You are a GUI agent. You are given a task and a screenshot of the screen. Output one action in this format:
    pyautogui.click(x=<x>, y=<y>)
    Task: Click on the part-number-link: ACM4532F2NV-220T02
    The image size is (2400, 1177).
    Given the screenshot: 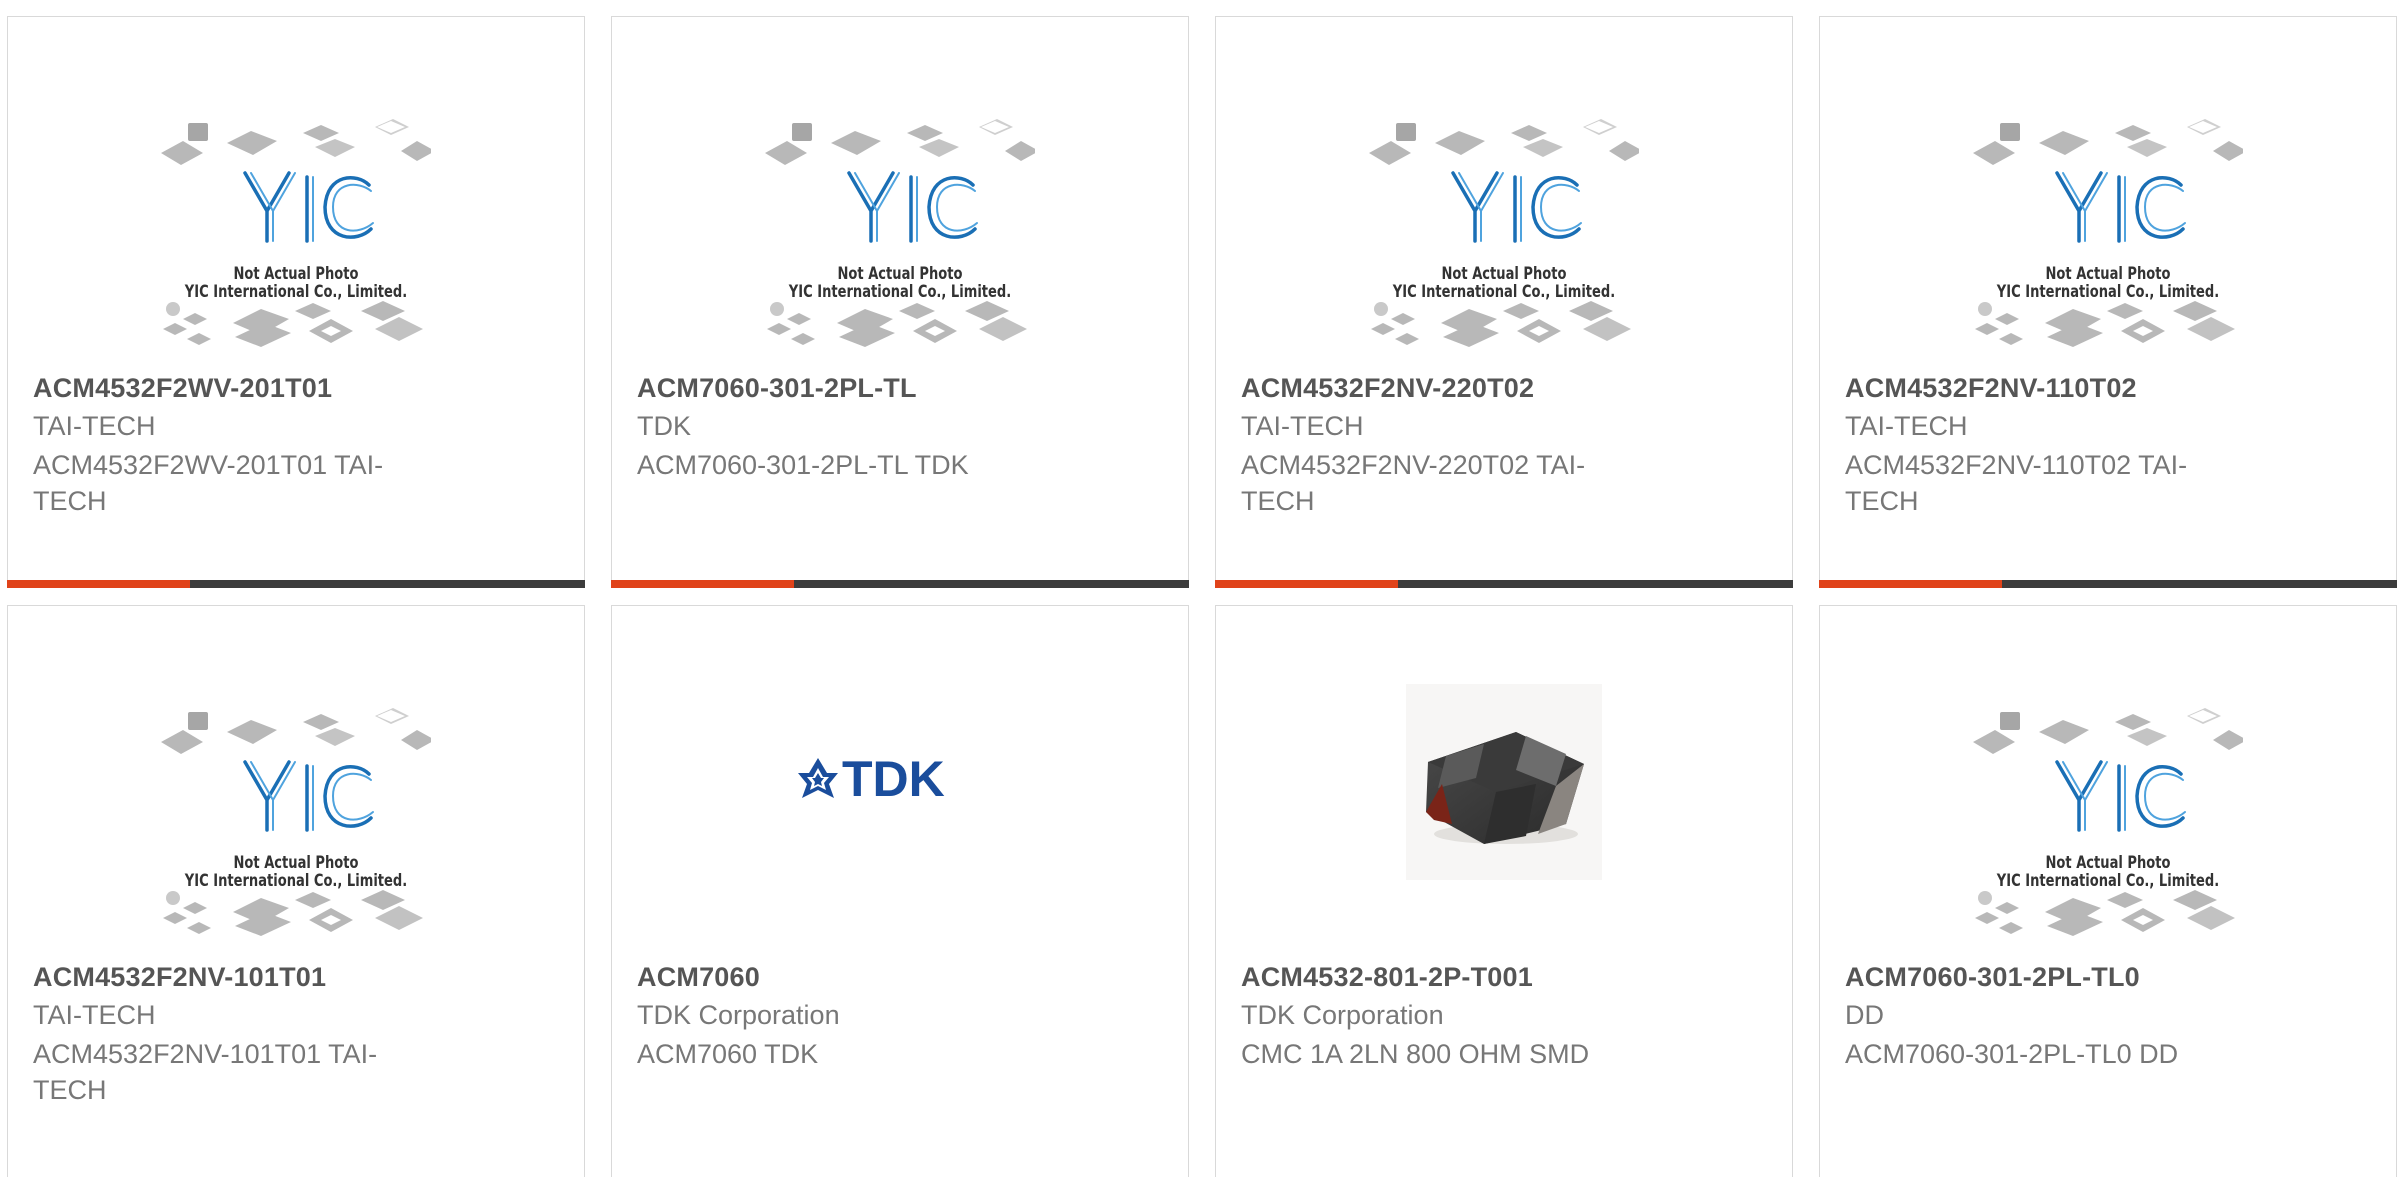 What is the action you would take?
    pyautogui.click(x=1387, y=388)
    